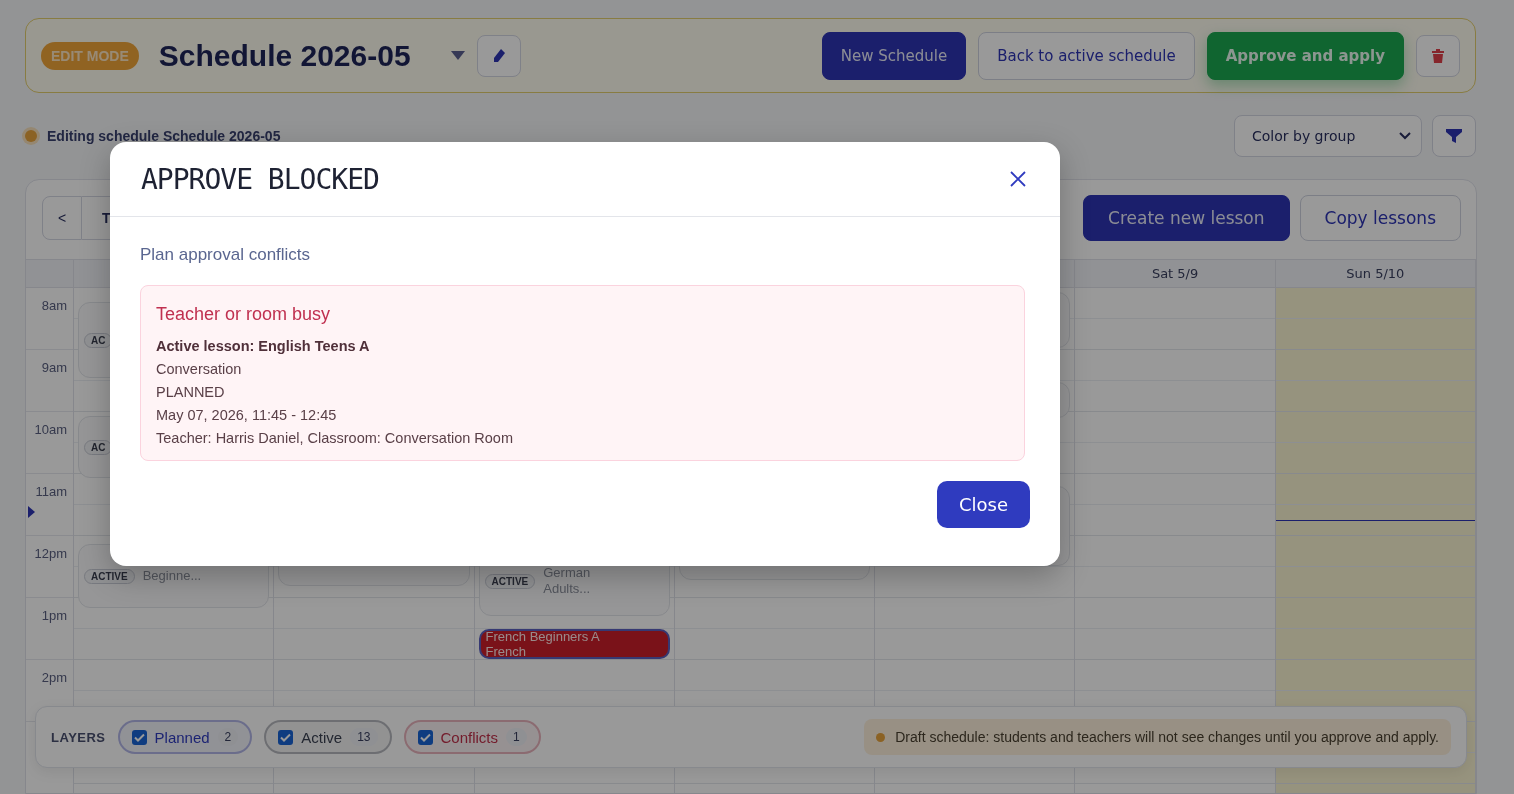 The height and width of the screenshot is (794, 1514). I want to click on layers-label: LAYERS, so click(78, 737).